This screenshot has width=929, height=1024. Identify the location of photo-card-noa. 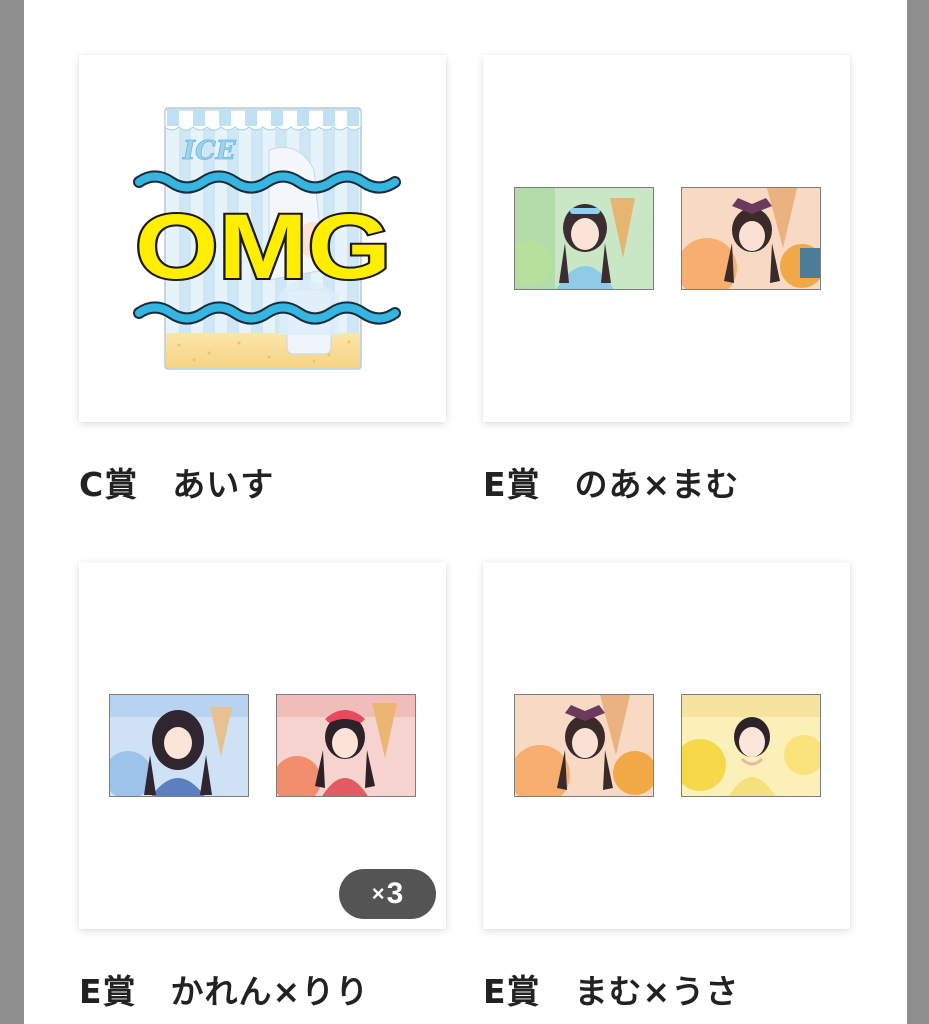
(584, 238).